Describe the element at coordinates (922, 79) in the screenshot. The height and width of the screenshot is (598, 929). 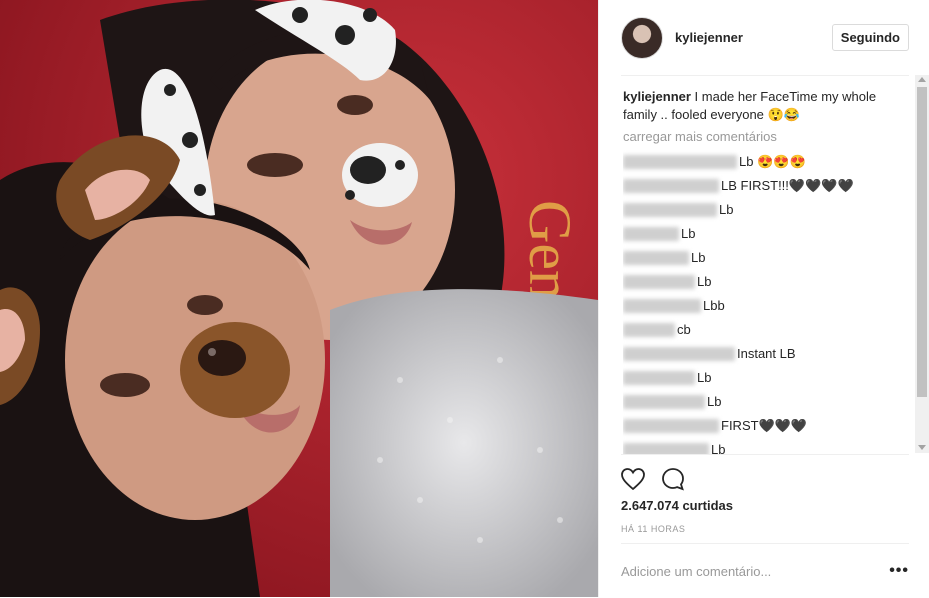
I see `scroll-up-arrow-icon` at that location.